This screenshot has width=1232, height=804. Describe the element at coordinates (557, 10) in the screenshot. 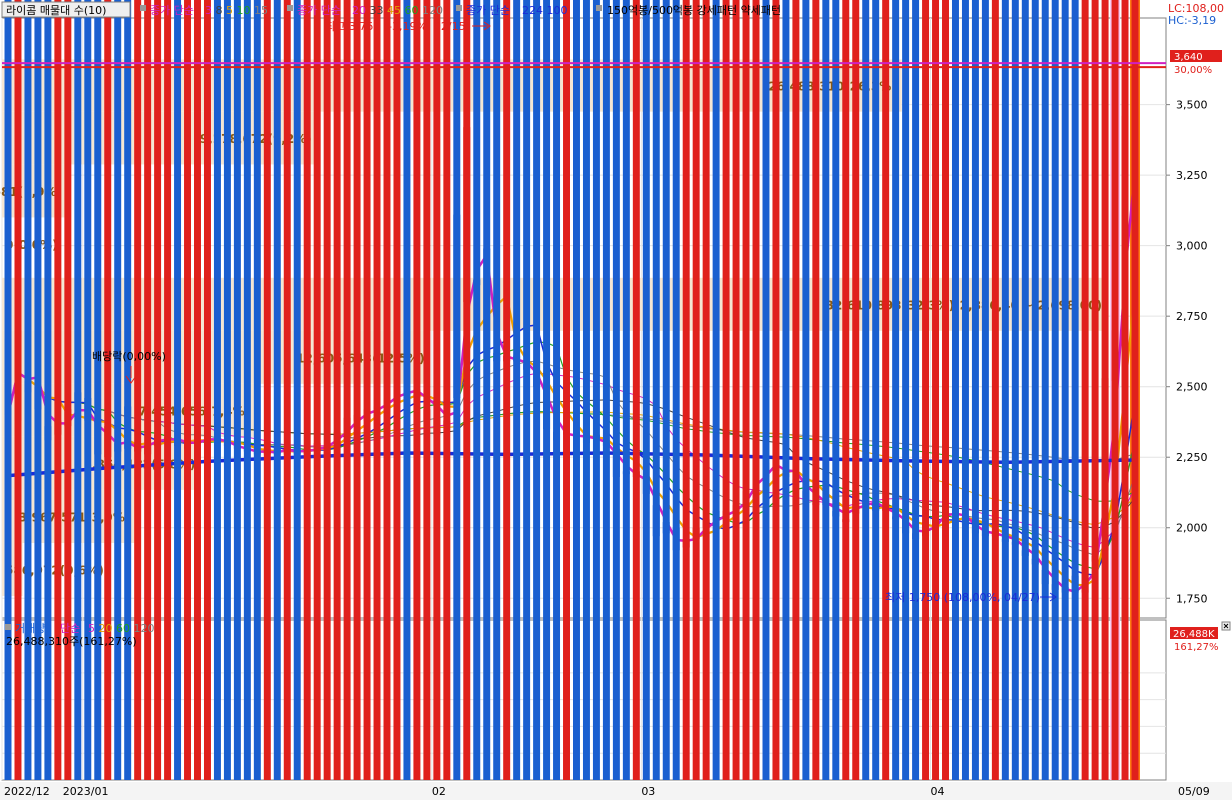

I see `ma-period: 100` at that location.